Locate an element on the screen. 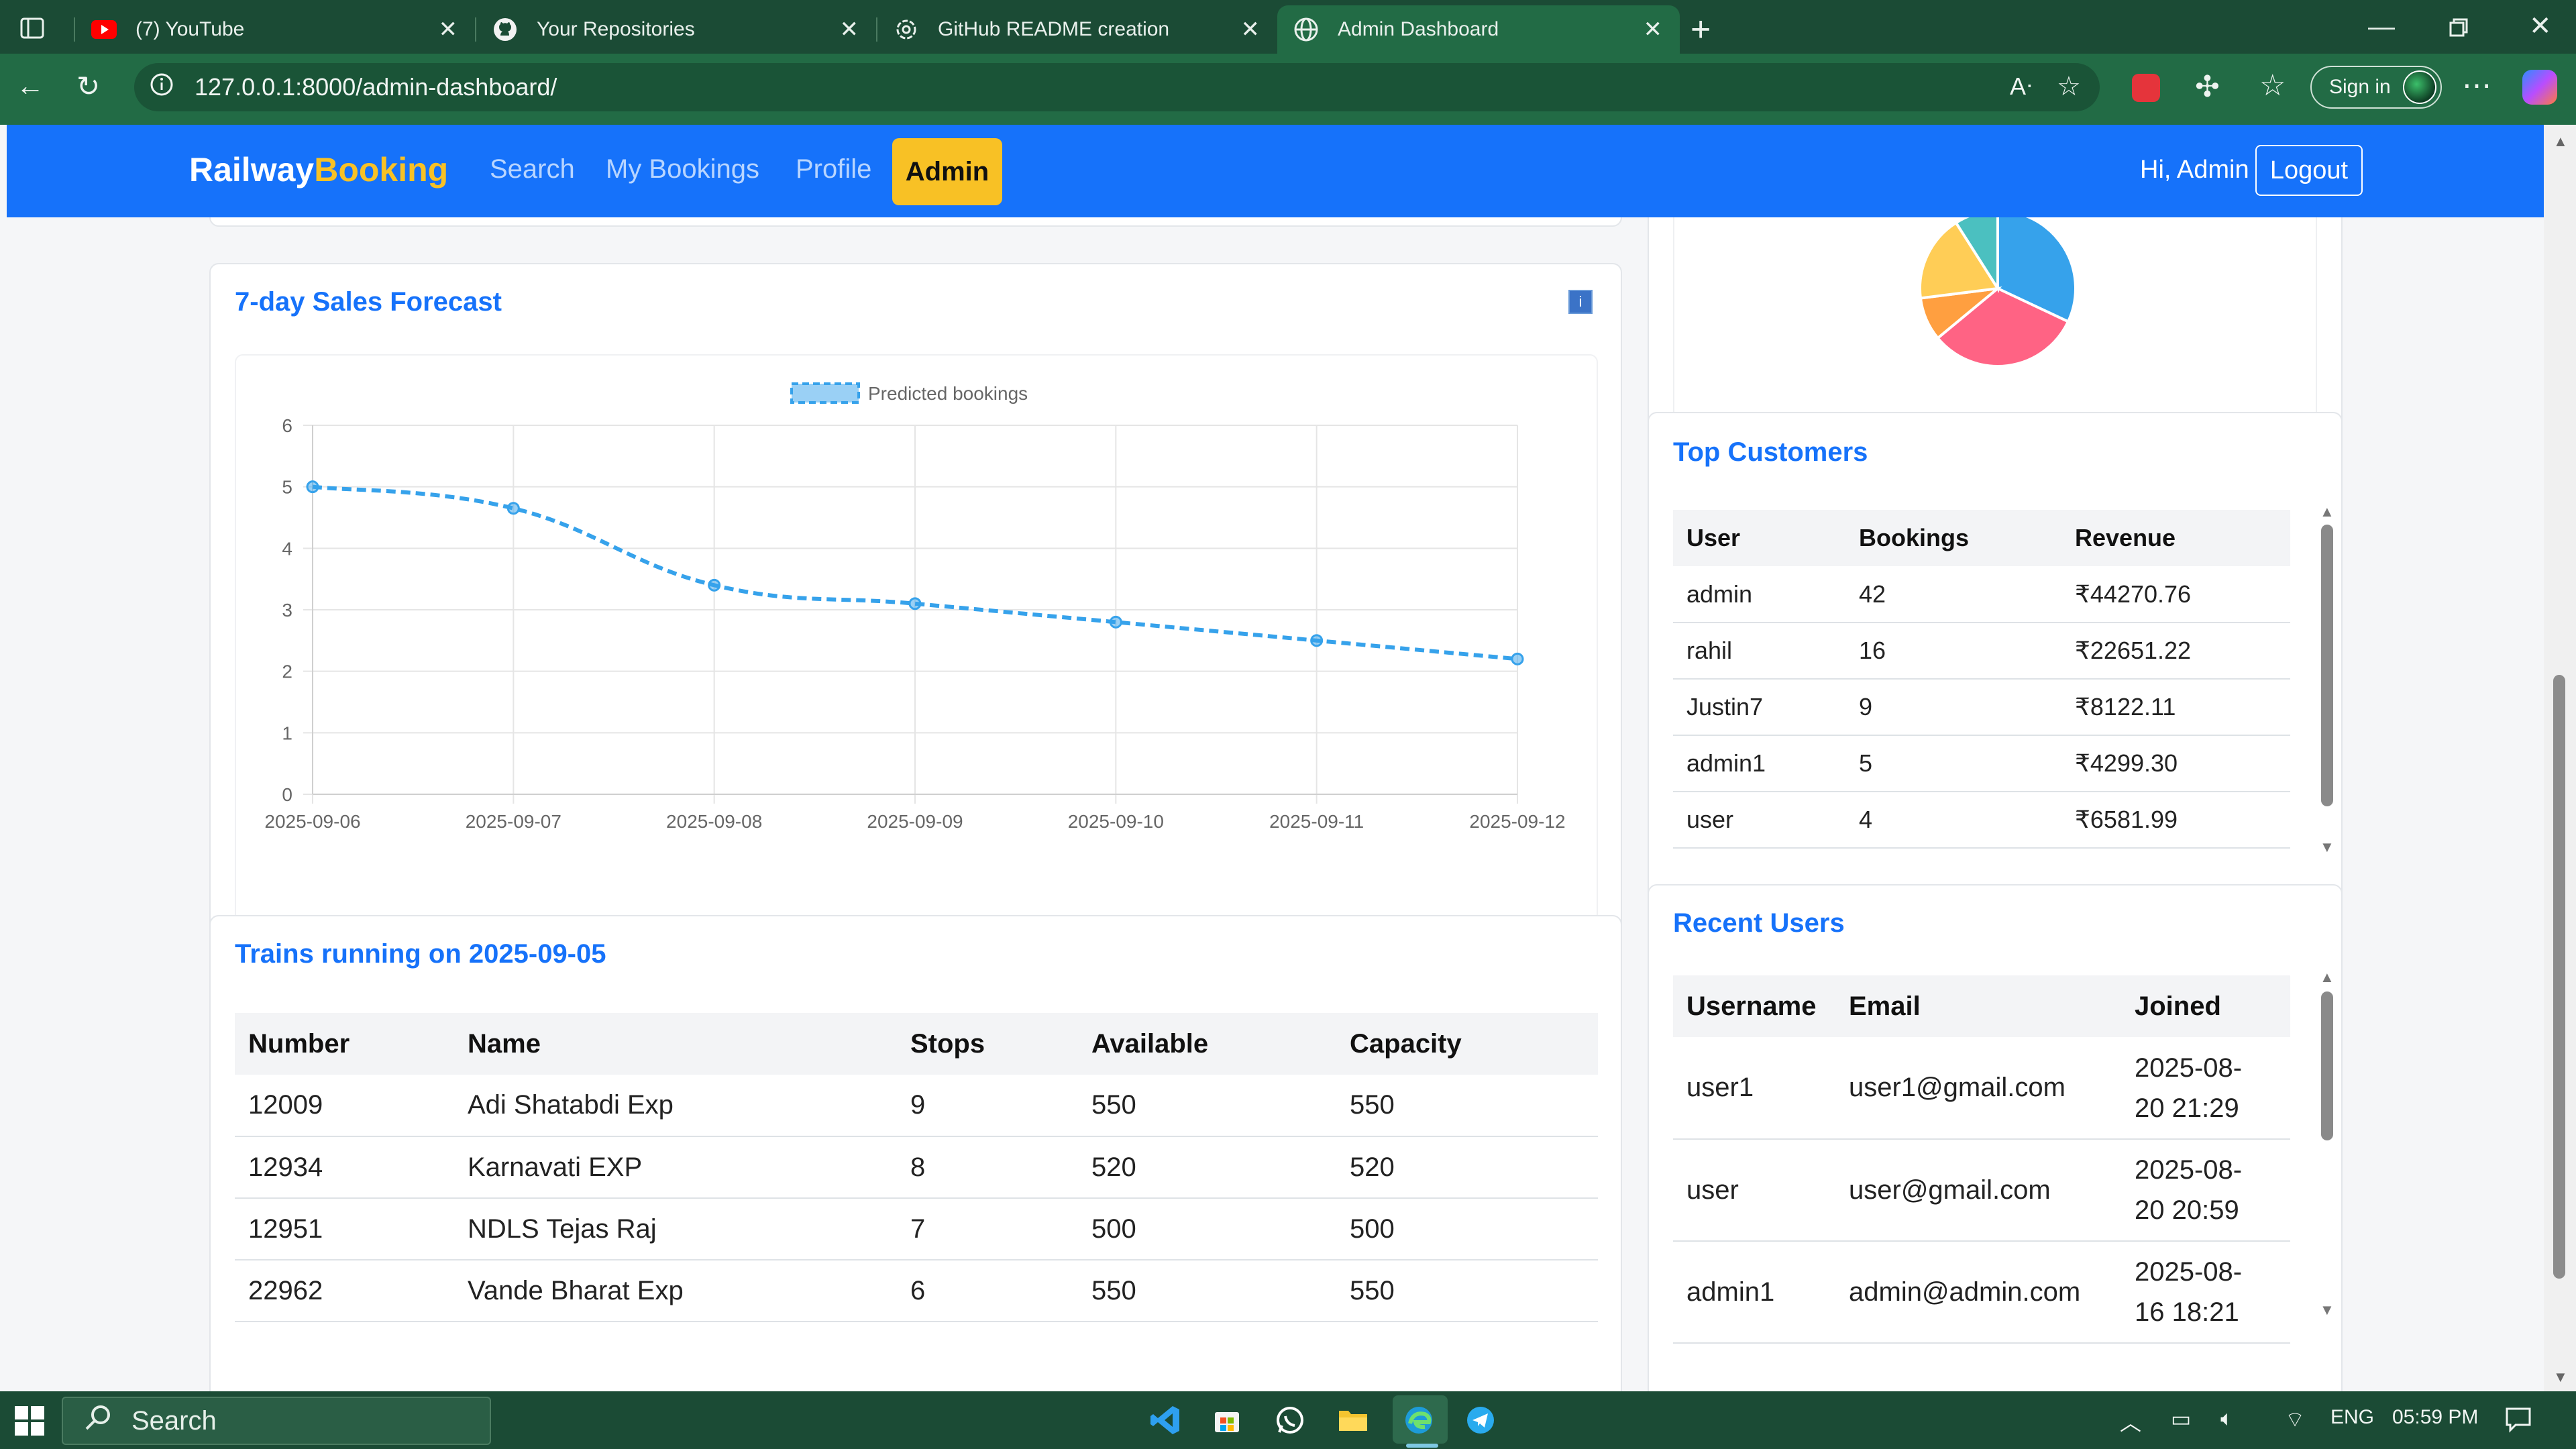  tab-admin-dashboard: Admin Dashboard ✕ is located at coordinates (1478, 29).